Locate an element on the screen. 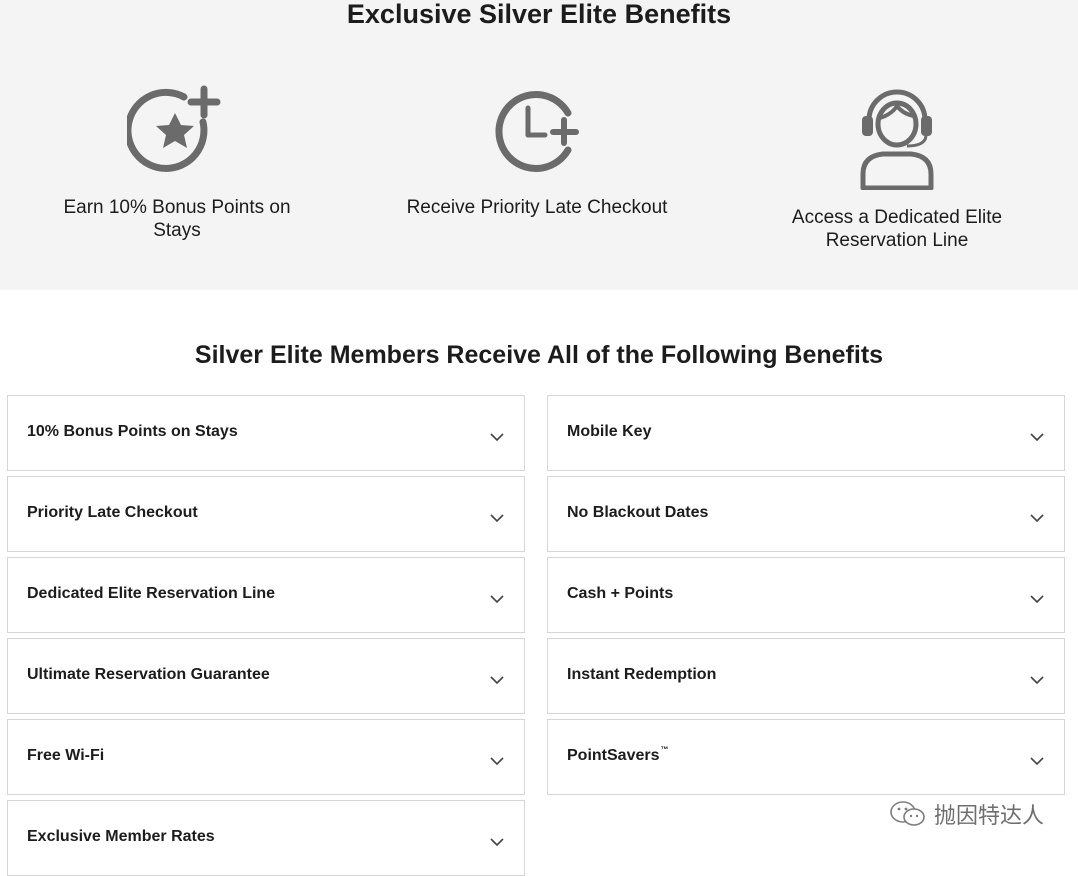 This screenshot has width=1078, height=876. accordion-item-reservation-guarantee: Ultimate Reservation Guarantee is located at coordinates (266, 676).